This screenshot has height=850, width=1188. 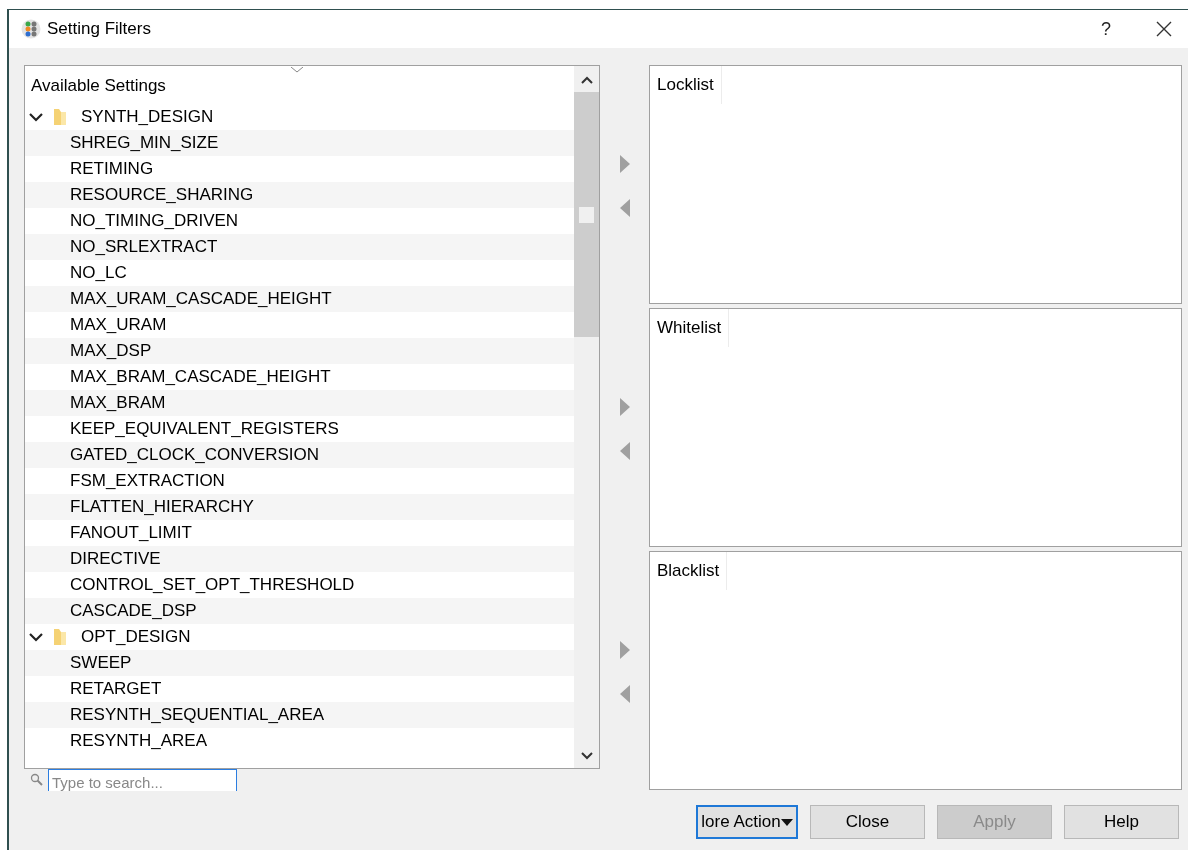 I want to click on setting-item: FSM_EXTRACTION, so click(x=125, y=481).